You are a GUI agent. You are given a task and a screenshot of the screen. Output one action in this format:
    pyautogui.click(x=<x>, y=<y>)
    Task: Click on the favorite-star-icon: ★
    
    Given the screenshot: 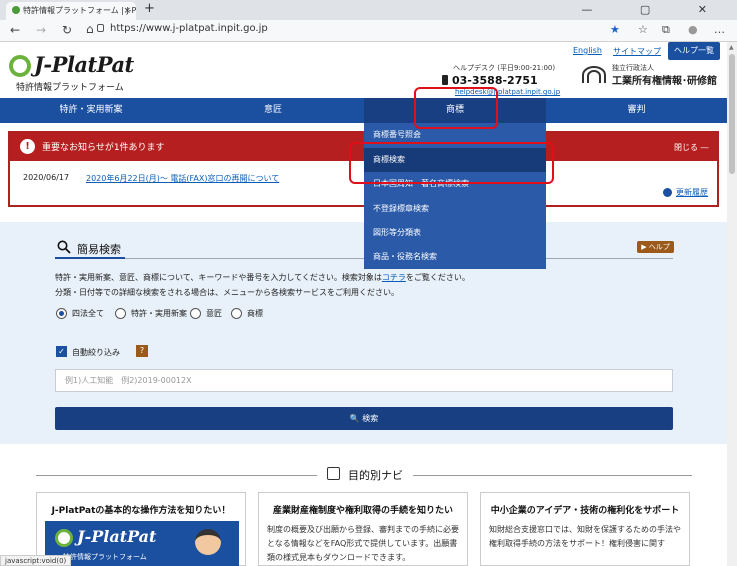 What is the action you would take?
    pyautogui.click(x=615, y=29)
    